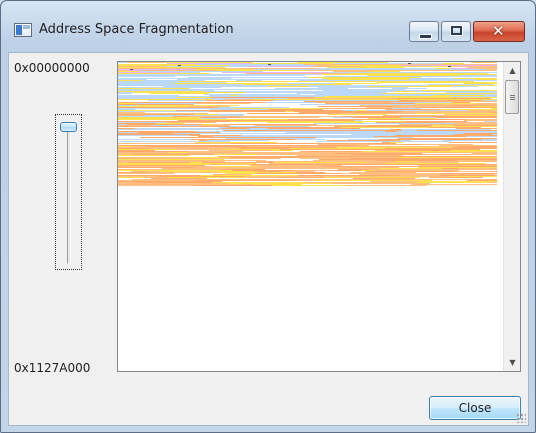 The width and height of the screenshot is (536, 433). Describe the element at coordinates (512, 97) in the screenshot. I see `scrollbar-thumb` at that location.